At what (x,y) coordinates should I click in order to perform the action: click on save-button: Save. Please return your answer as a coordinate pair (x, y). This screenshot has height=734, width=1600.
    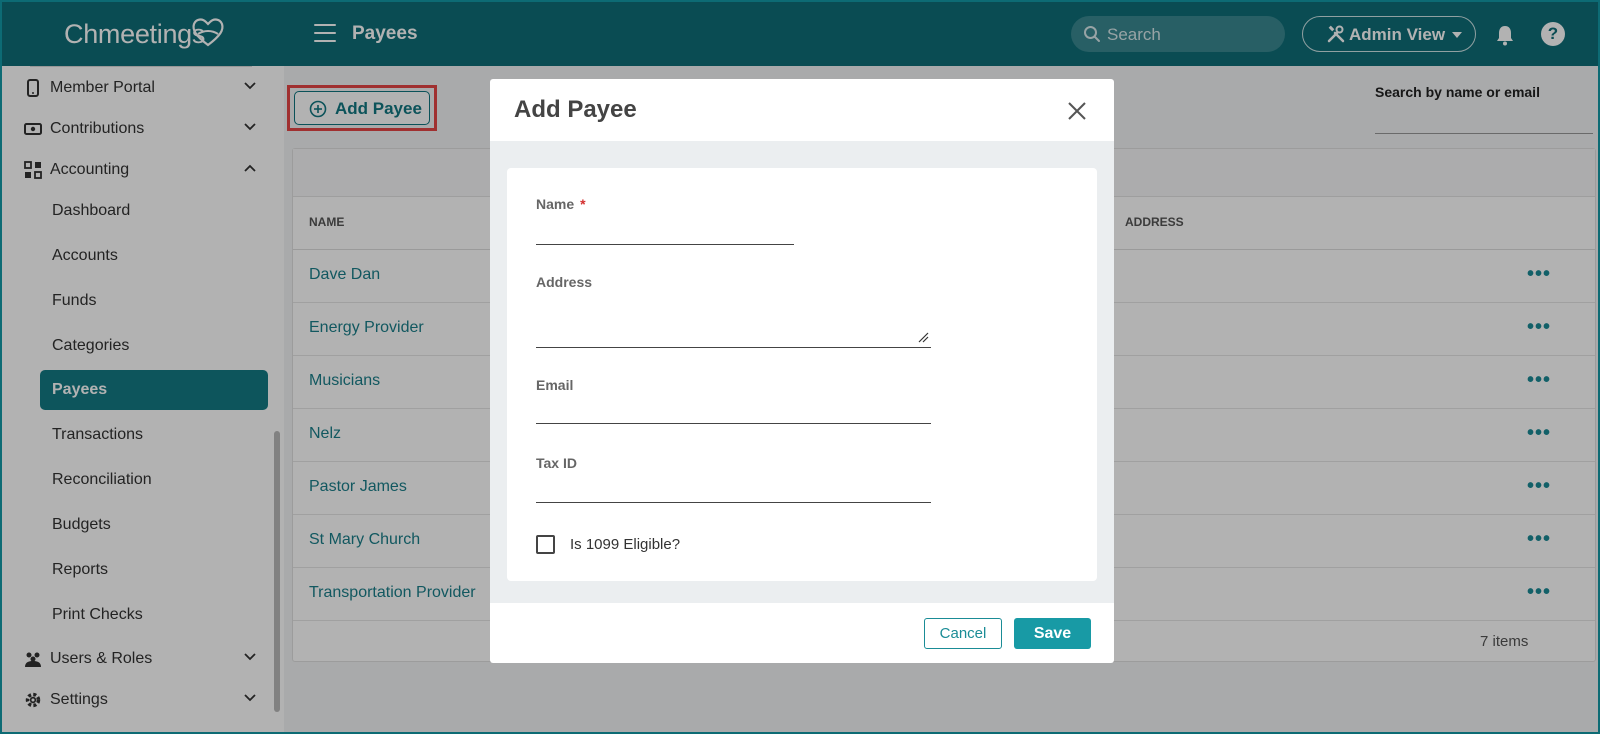
    Looking at the image, I should click on (1052, 633).